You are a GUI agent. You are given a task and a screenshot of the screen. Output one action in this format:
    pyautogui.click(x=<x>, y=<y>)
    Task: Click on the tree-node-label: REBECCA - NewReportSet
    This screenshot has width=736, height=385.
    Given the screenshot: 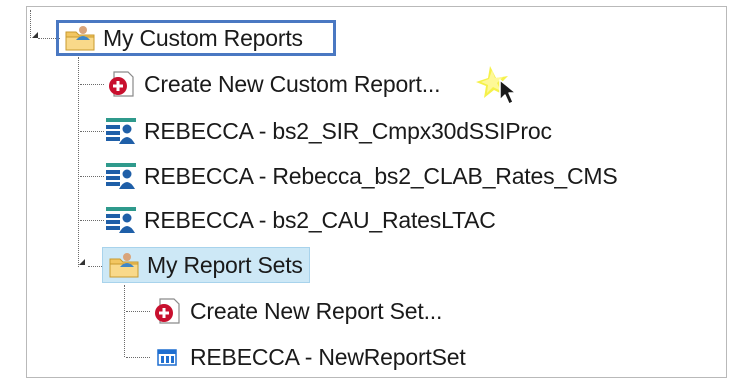 What is the action you would take?
    pyautogui.click(x=328, y=356)
    